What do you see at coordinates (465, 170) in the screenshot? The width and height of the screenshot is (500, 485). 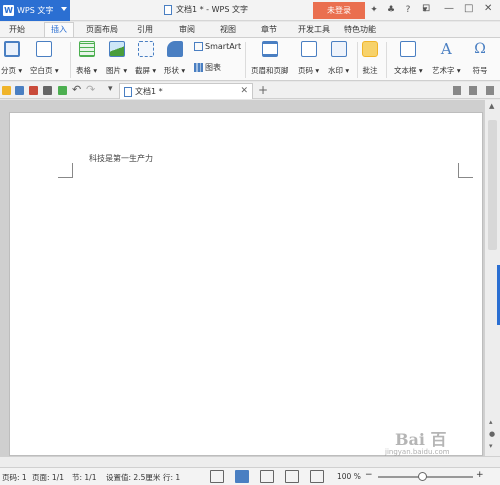 I see `margin-corner-top-right` at bounding box center [465, 170].